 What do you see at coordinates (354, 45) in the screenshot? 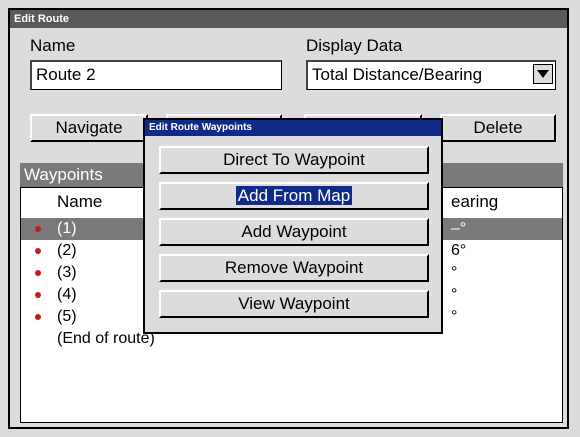
I see `display-data-label: Display Data` at bounding box center [354, 45].